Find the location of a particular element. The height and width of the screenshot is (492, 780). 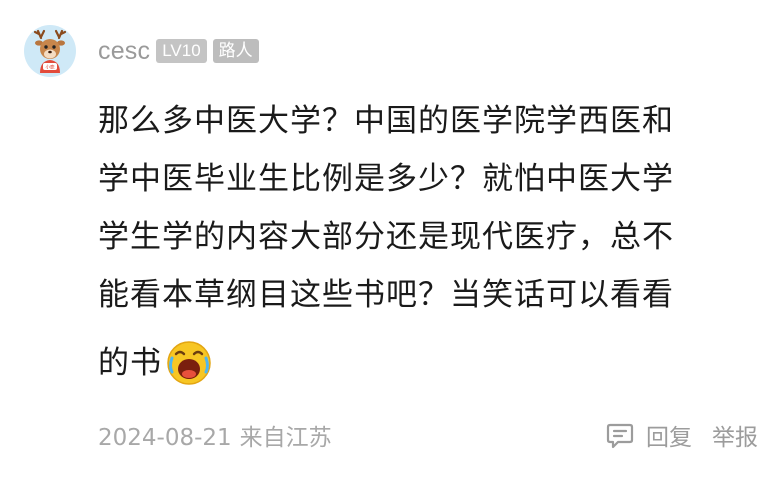

avatar: 小鹿 is located at coordinates (50, 51).